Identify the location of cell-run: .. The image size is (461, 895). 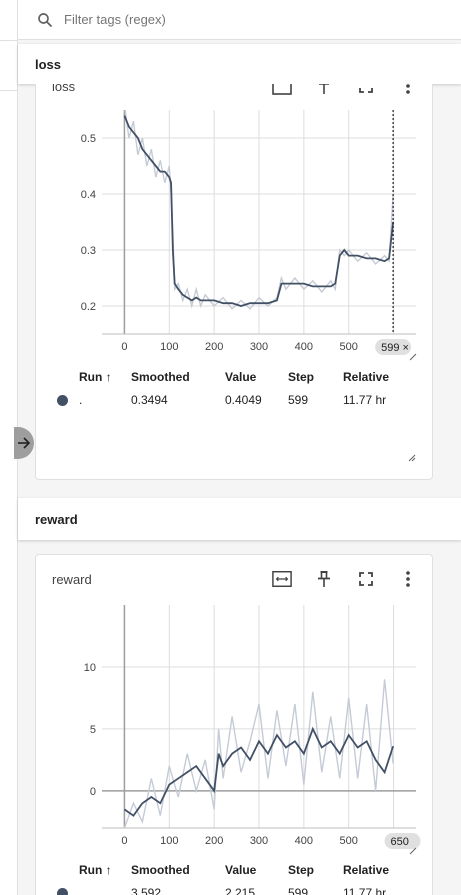
(81, 400).